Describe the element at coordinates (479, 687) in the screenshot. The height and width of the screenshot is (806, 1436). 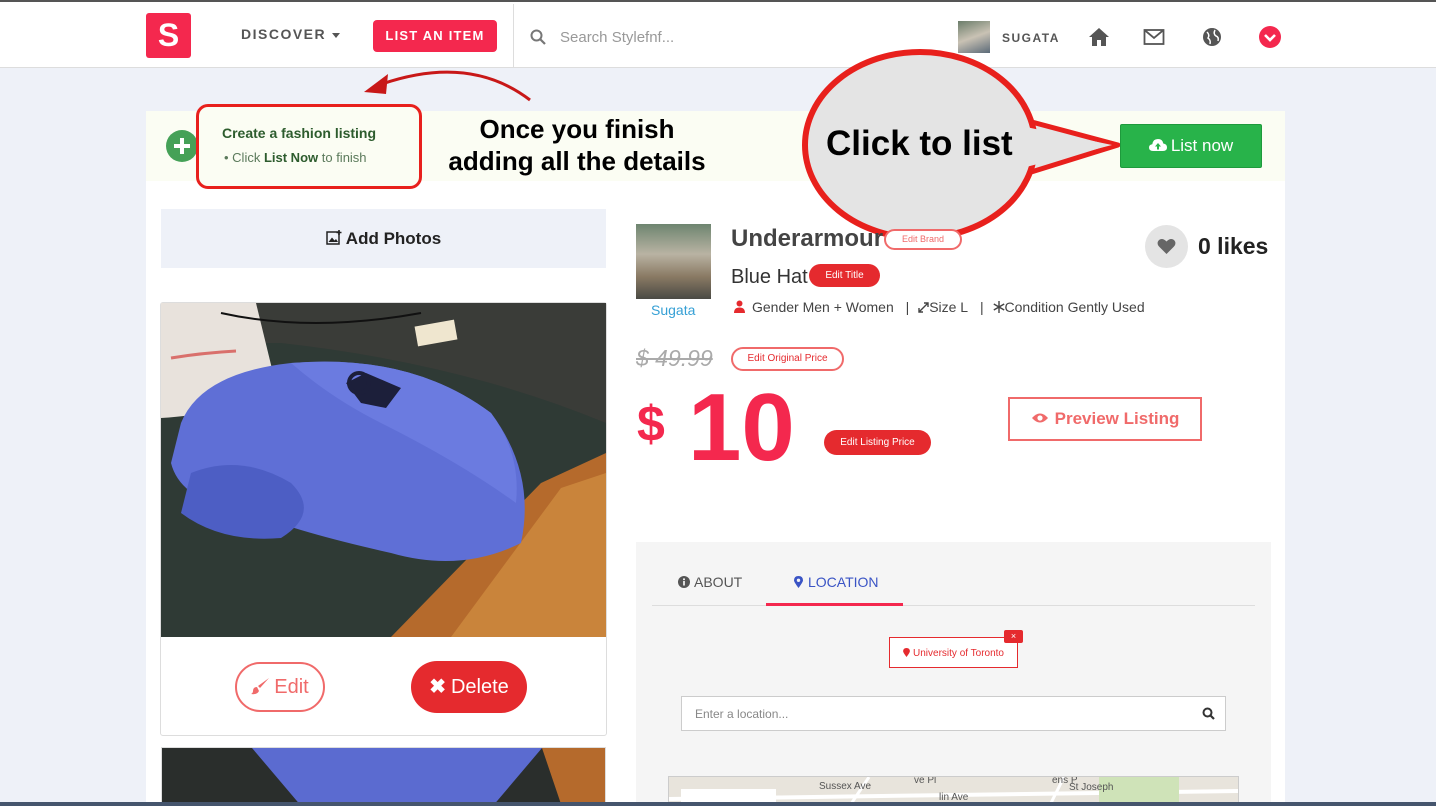
I see `delete-label: Delete` at that location.